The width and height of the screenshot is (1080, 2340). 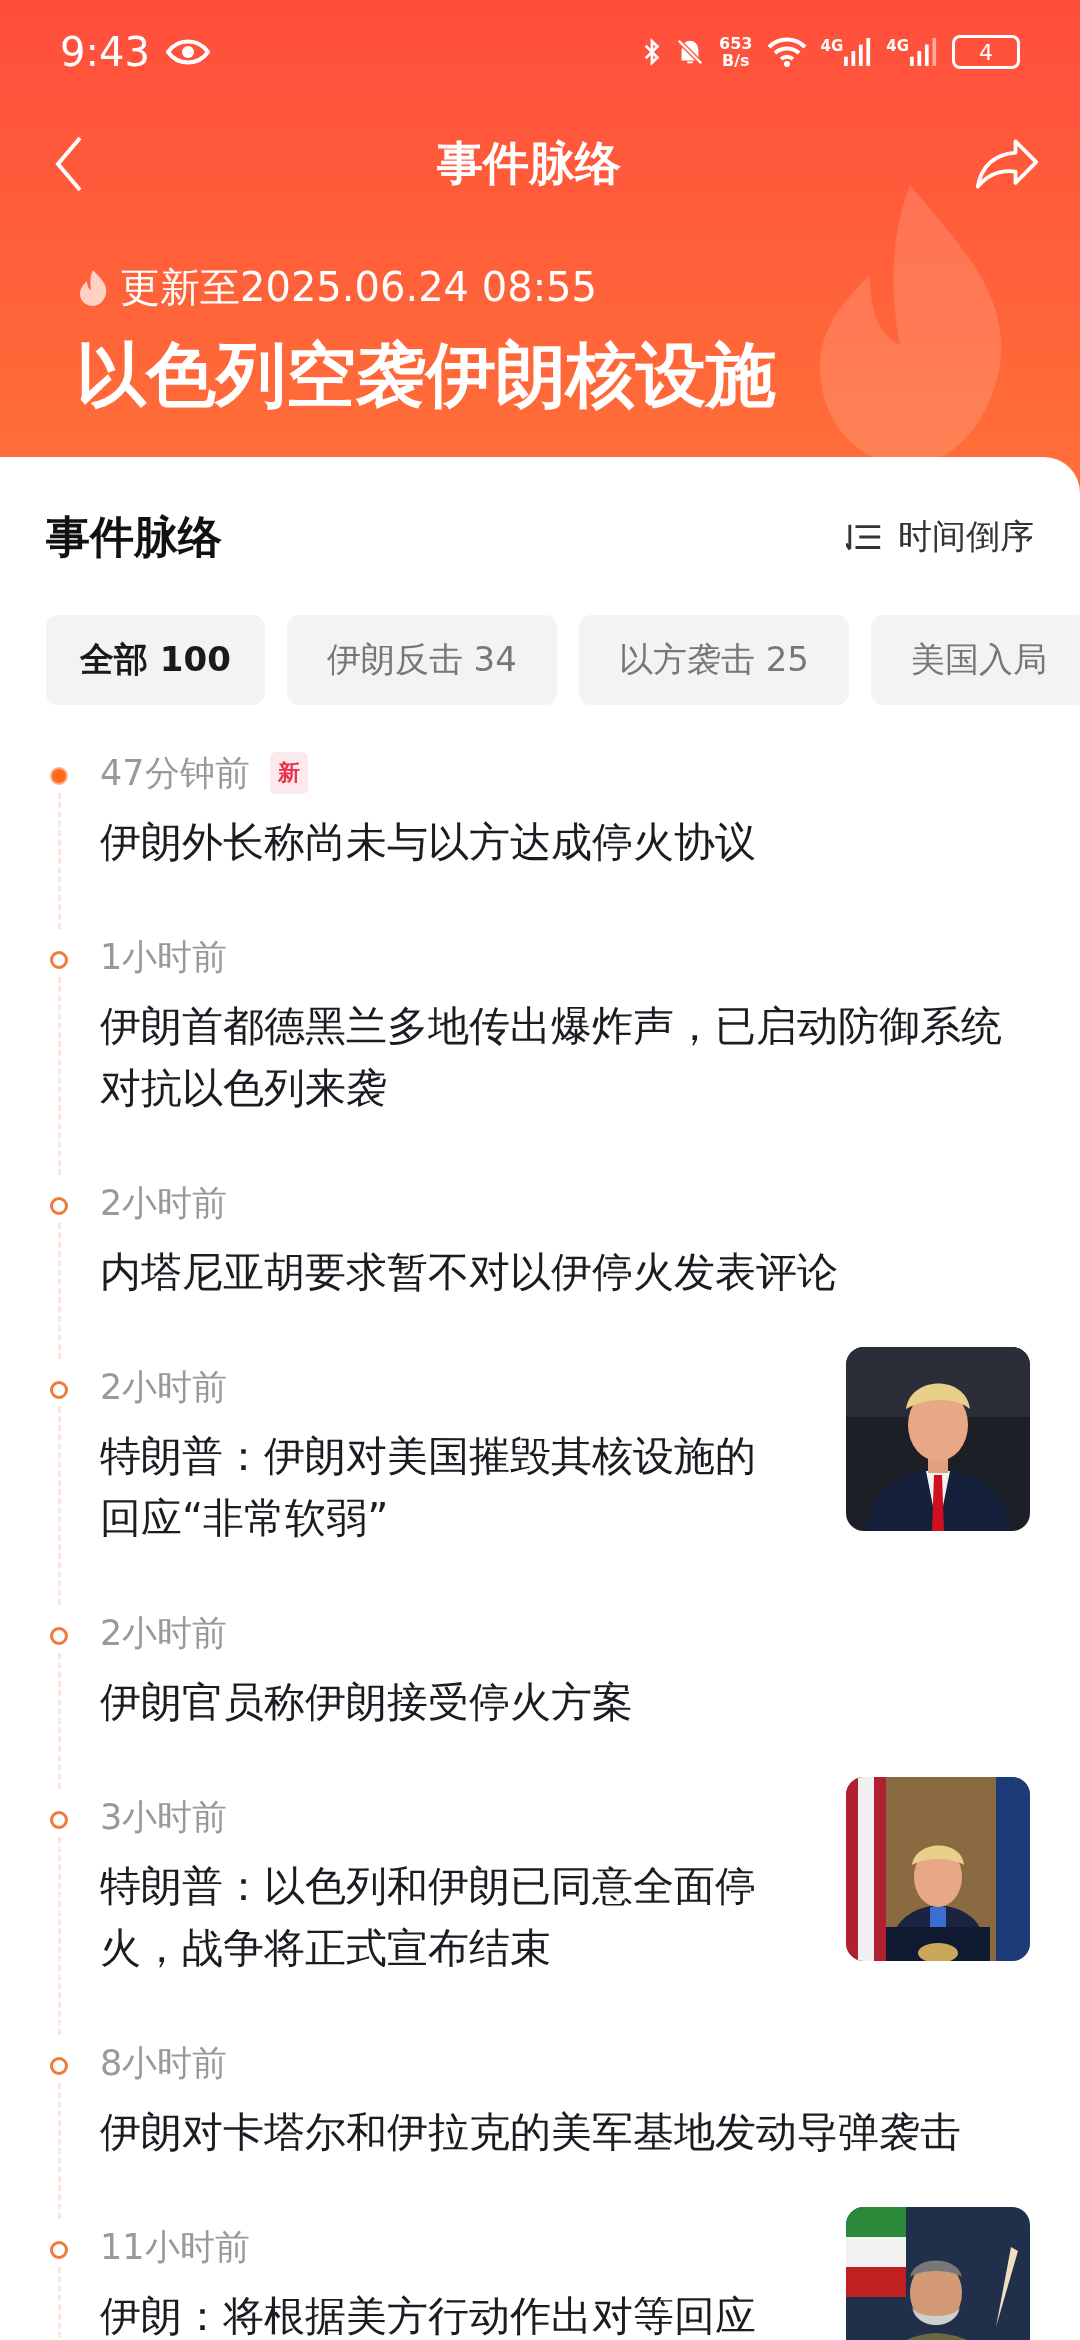 I want to click on filter-tab: 美国入局, so click(x=975, y=660).